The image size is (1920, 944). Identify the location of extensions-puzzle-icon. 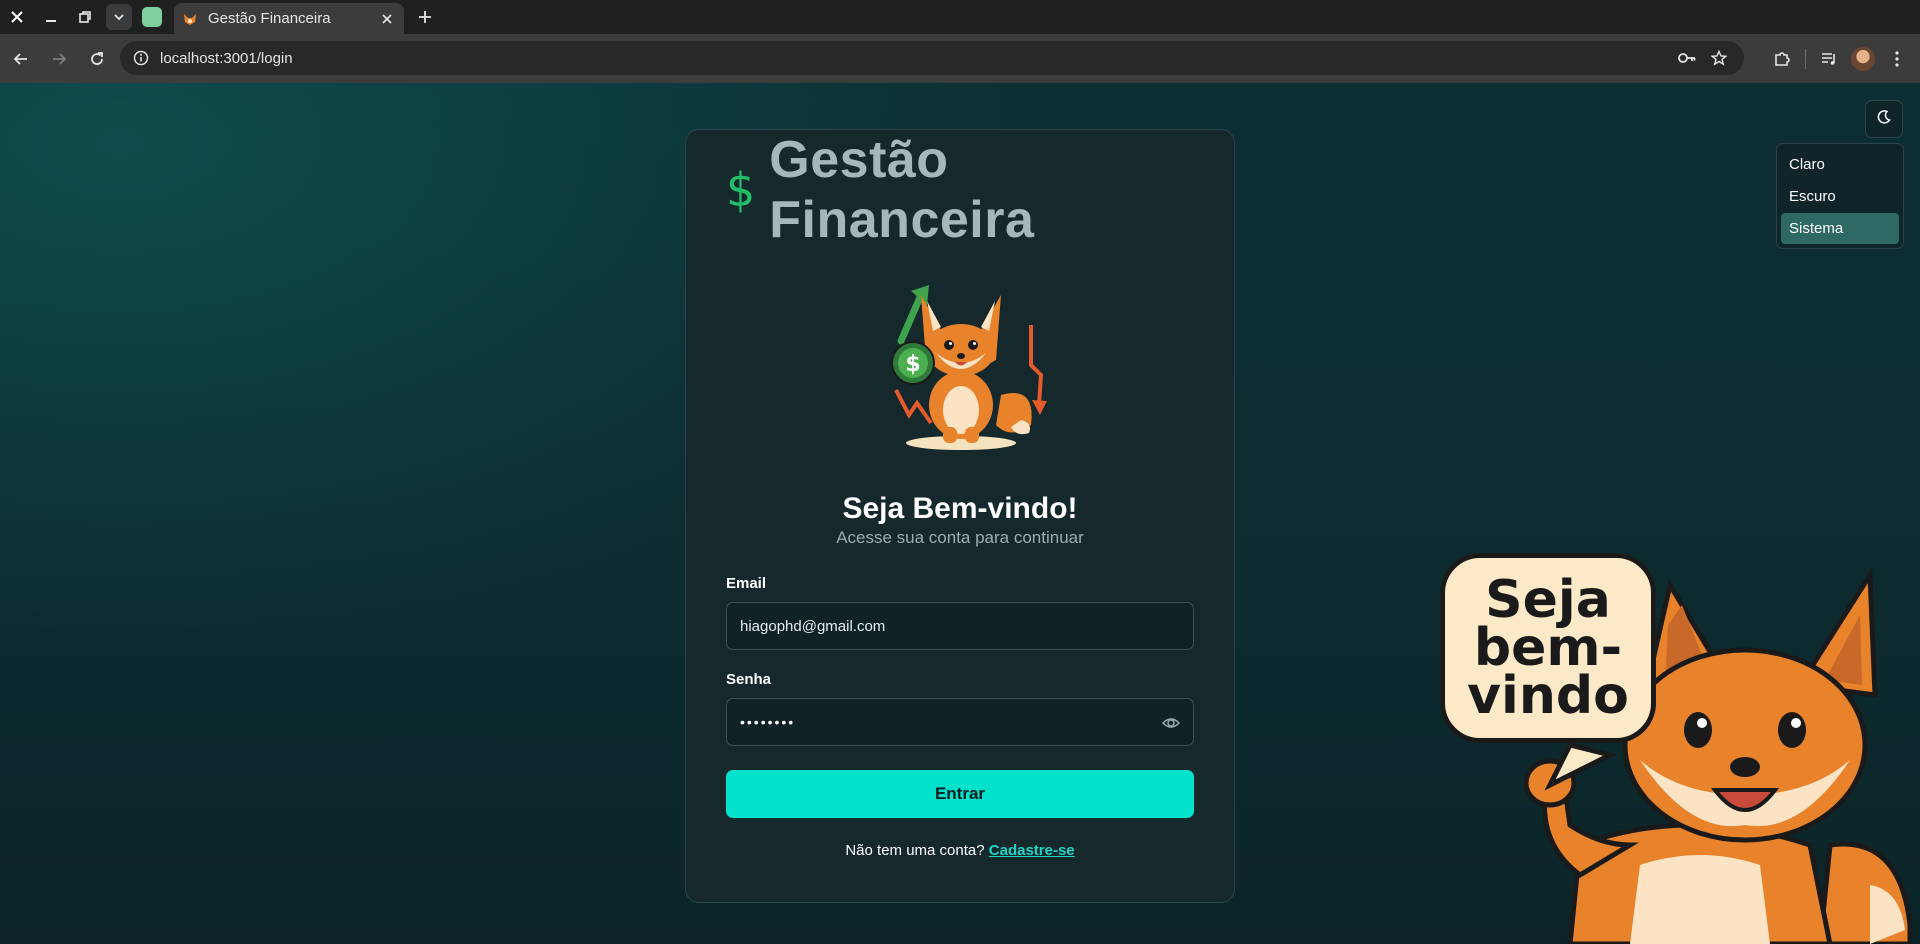
(1782, 59).